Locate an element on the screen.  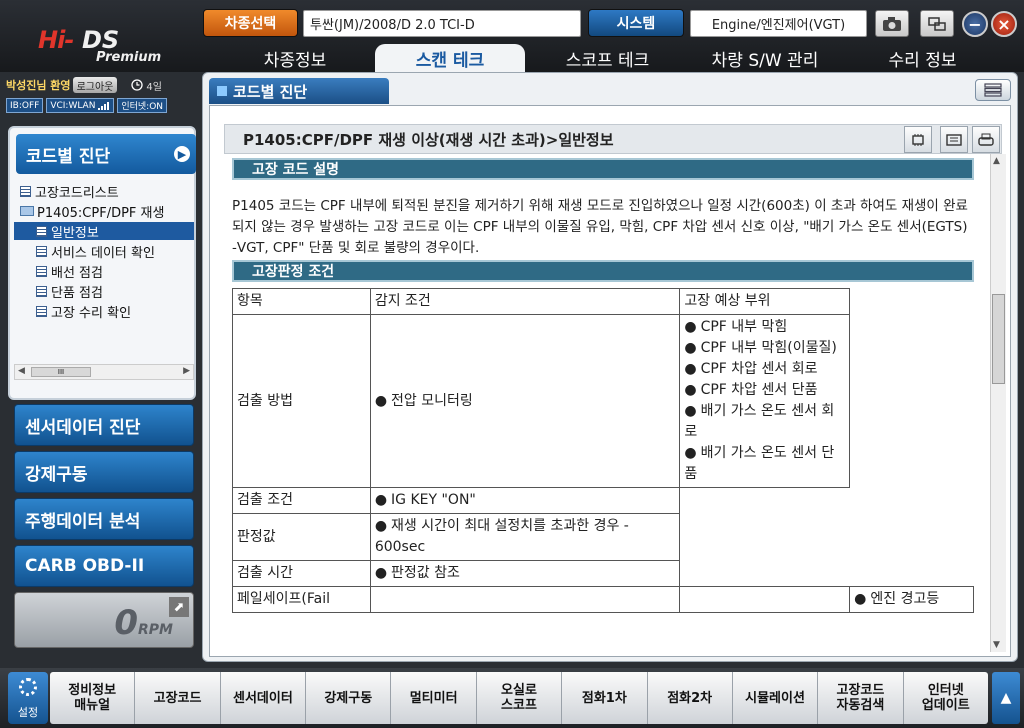
sensor-data-button: 센서데이터 진단 is located at coordinates (104, 425).